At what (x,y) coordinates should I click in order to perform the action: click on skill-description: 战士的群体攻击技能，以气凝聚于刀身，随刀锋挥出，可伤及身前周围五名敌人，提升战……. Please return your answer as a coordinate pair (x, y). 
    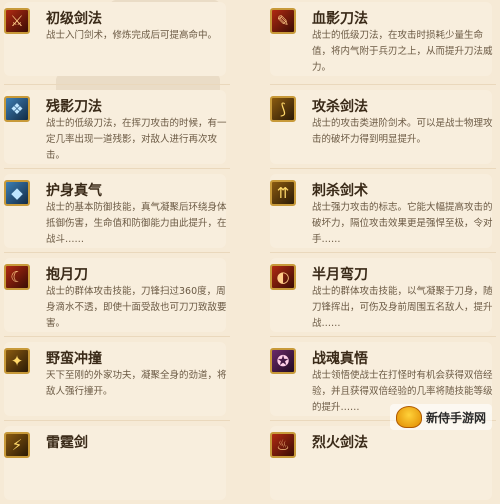
    Looking at the image, I should click on (402, 307).